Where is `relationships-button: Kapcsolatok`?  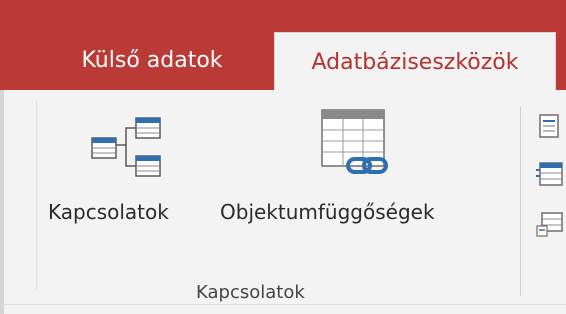 relationships-button: Kapcsolatok is located at coordinates (125, 173).